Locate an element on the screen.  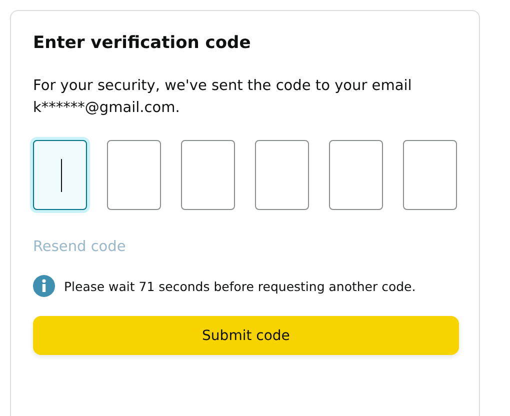
dialog-title: Enter verification code is located at coordinates (142, 43).